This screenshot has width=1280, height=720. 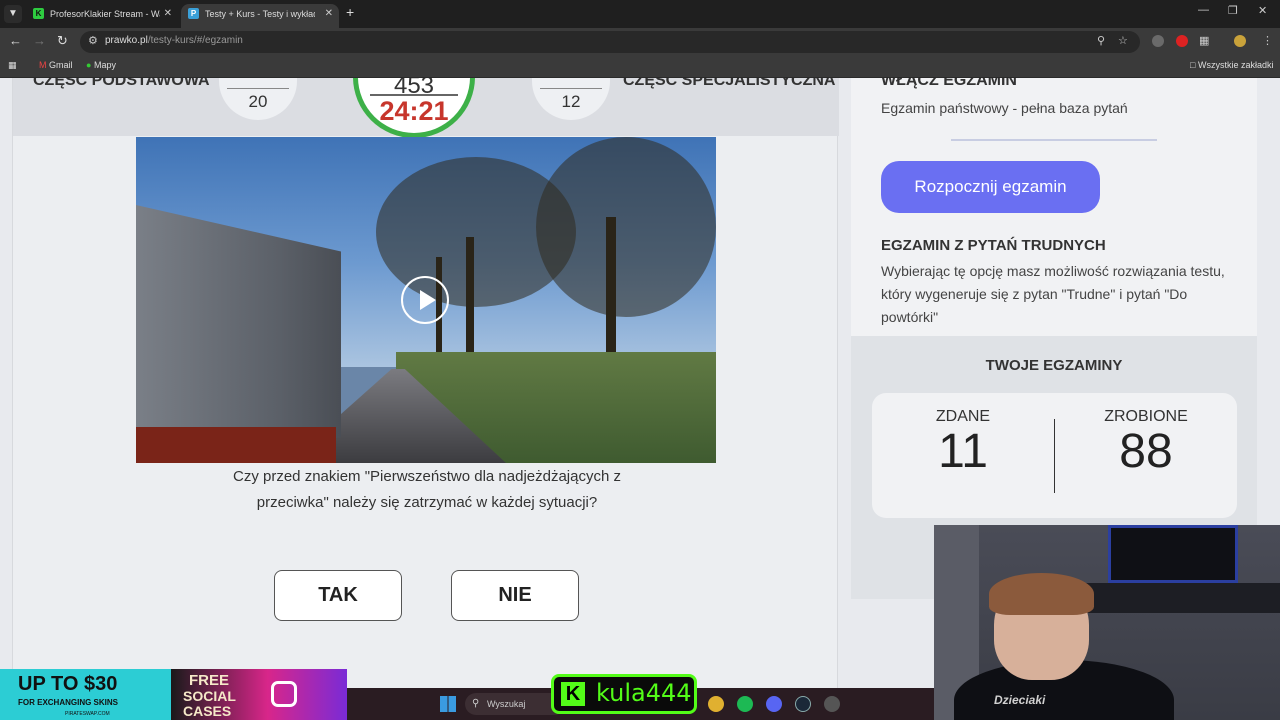 What do you see at coordinates (1182, 41) in the screenshot?
I see `extension-record-icon` at bounding box center [1182, 41].